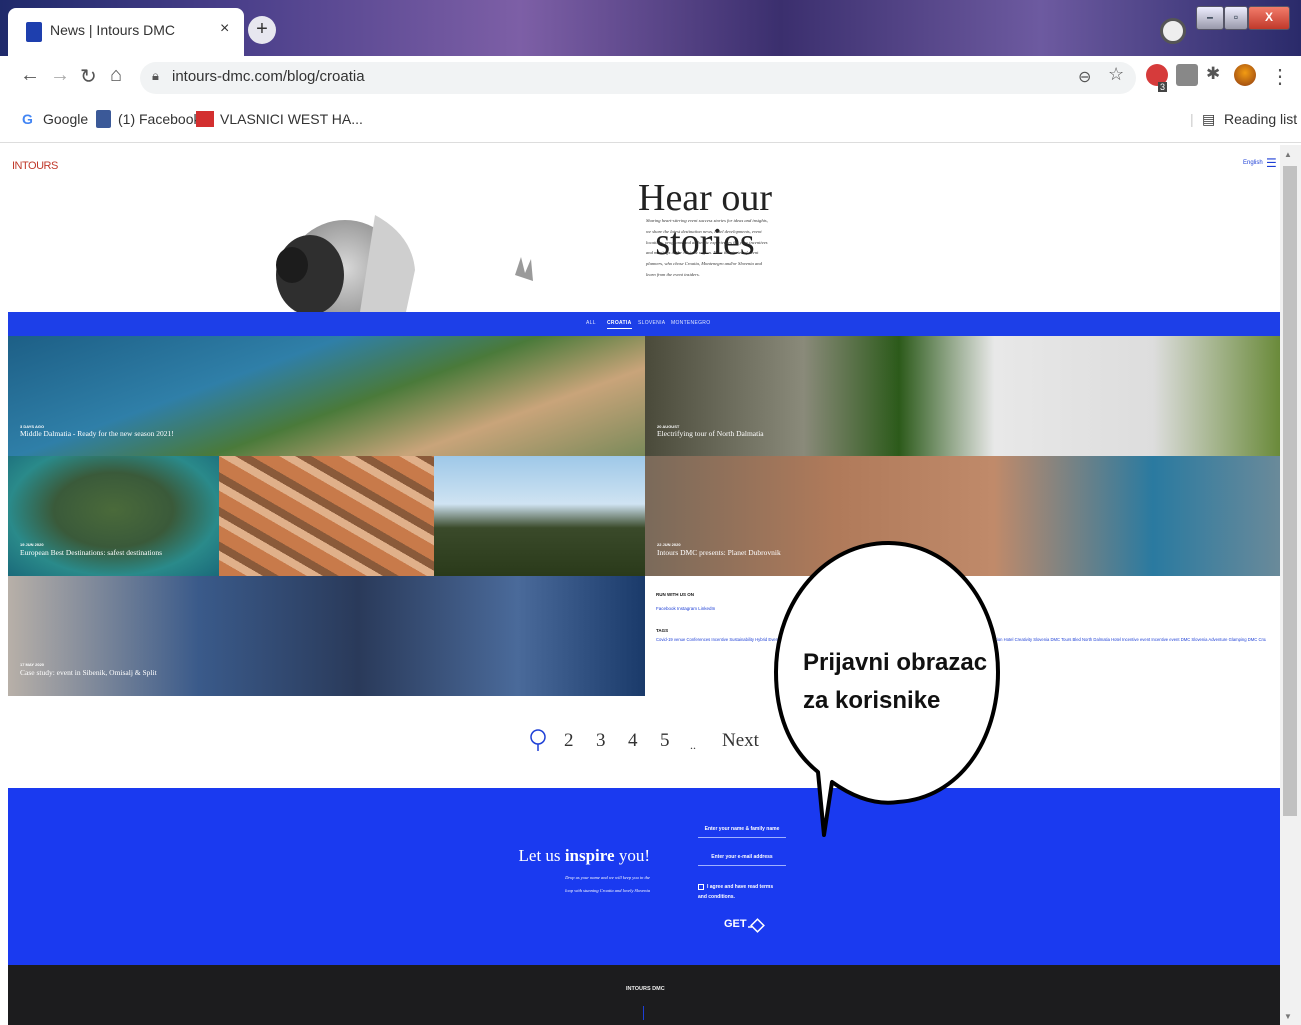  What do you see at coordinates (35, 166) in the screenshot?
I see `site-logo: INTOURS` at bounding box center [35, 166].